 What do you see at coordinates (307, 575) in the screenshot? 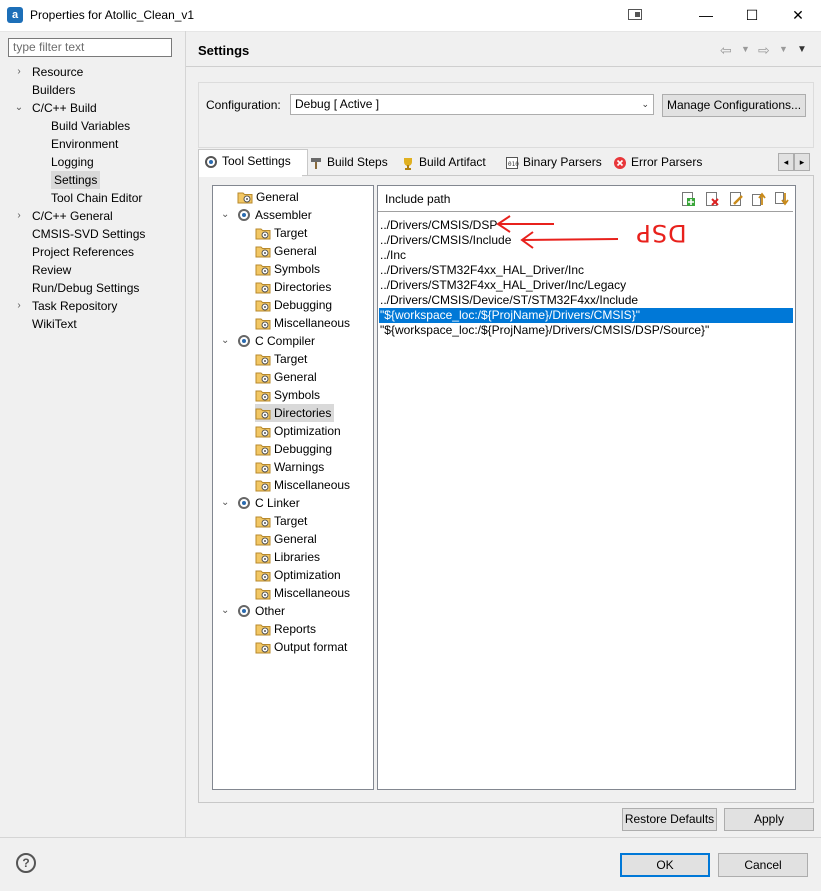
I see `tree-item-label: Optimization` at bounding box center [307, 575].